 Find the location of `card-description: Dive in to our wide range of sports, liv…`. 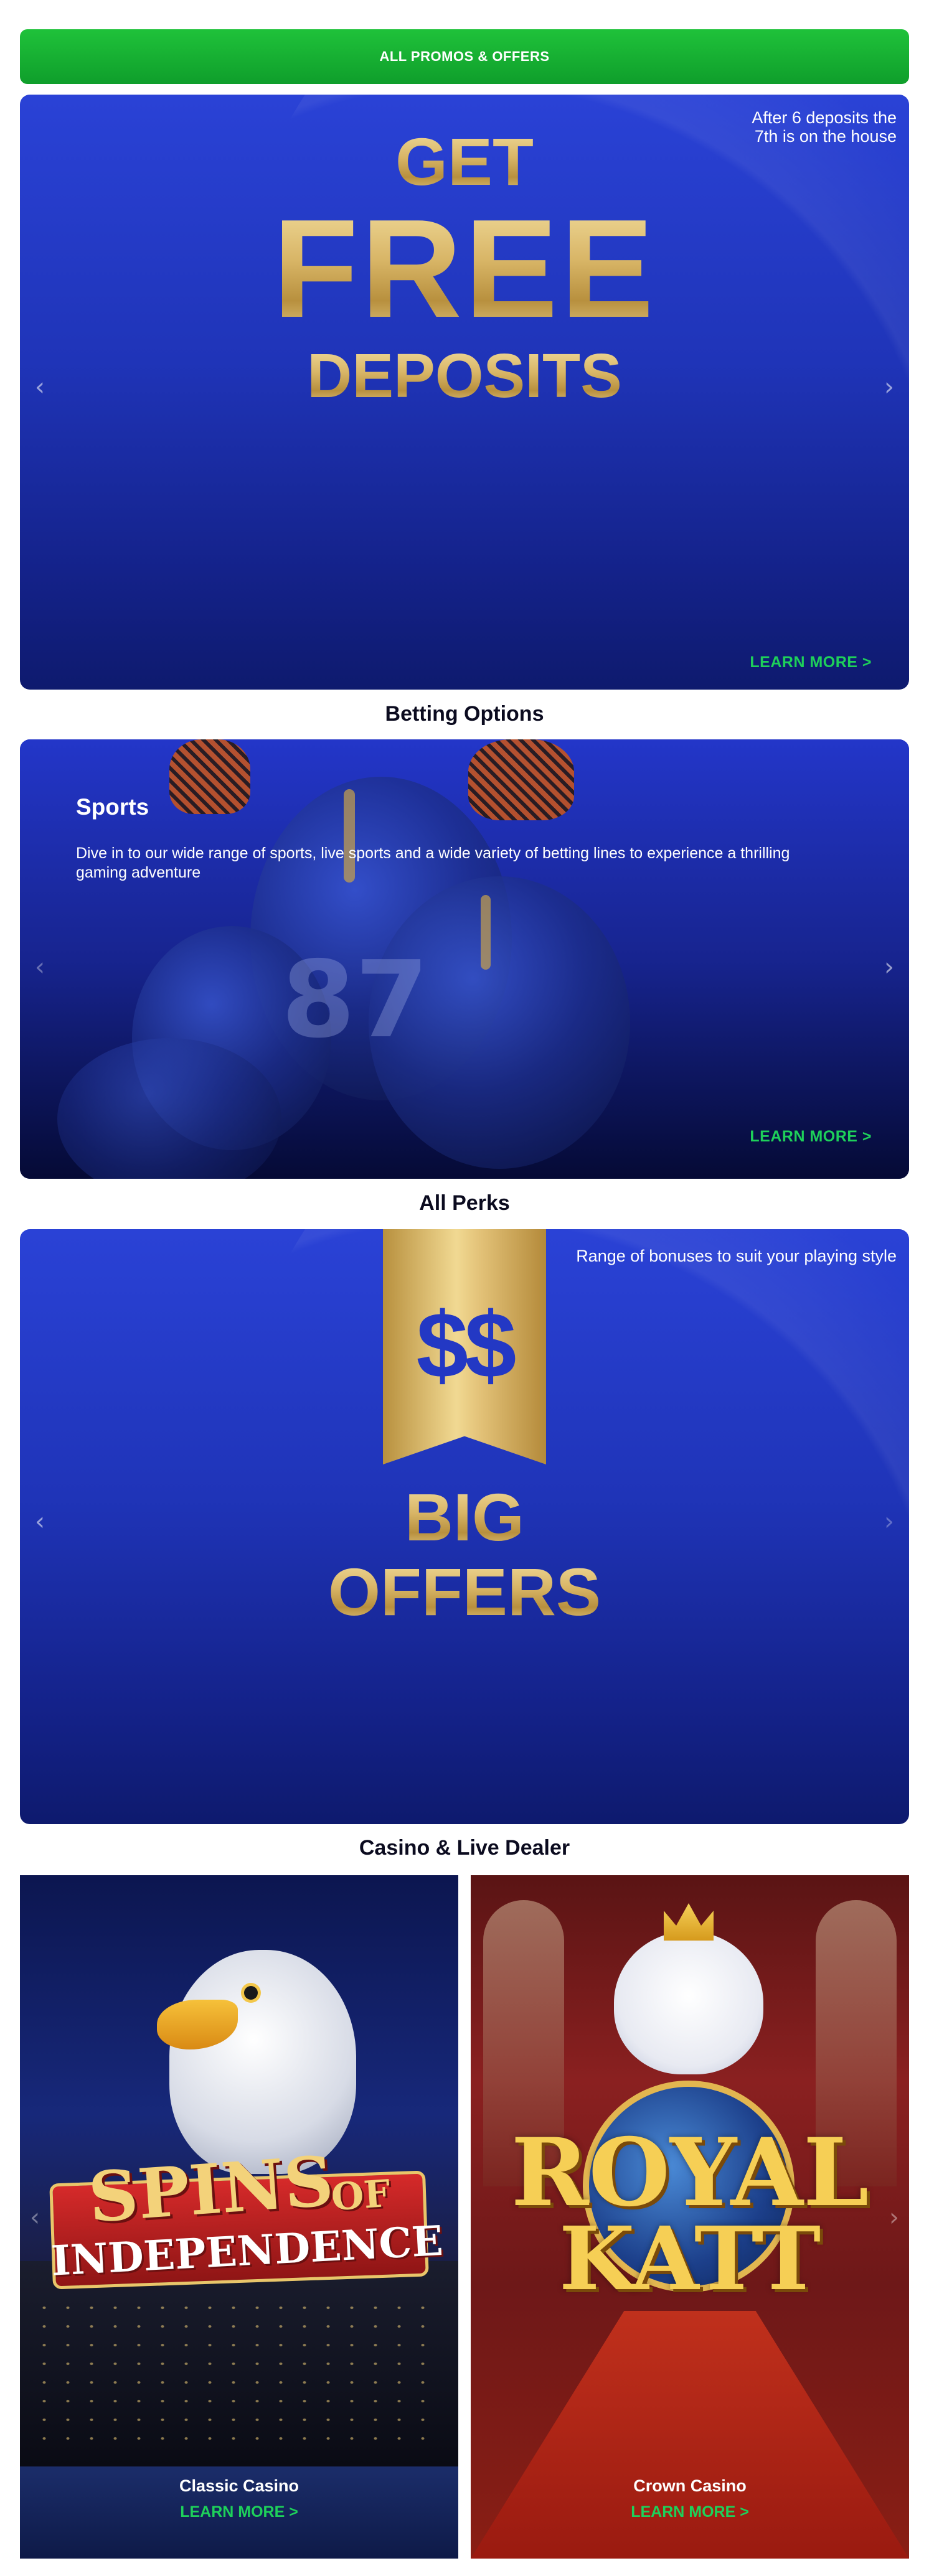

card-description: Dive in to our wide range of sports, liv… is located at coordinates (433, 863).